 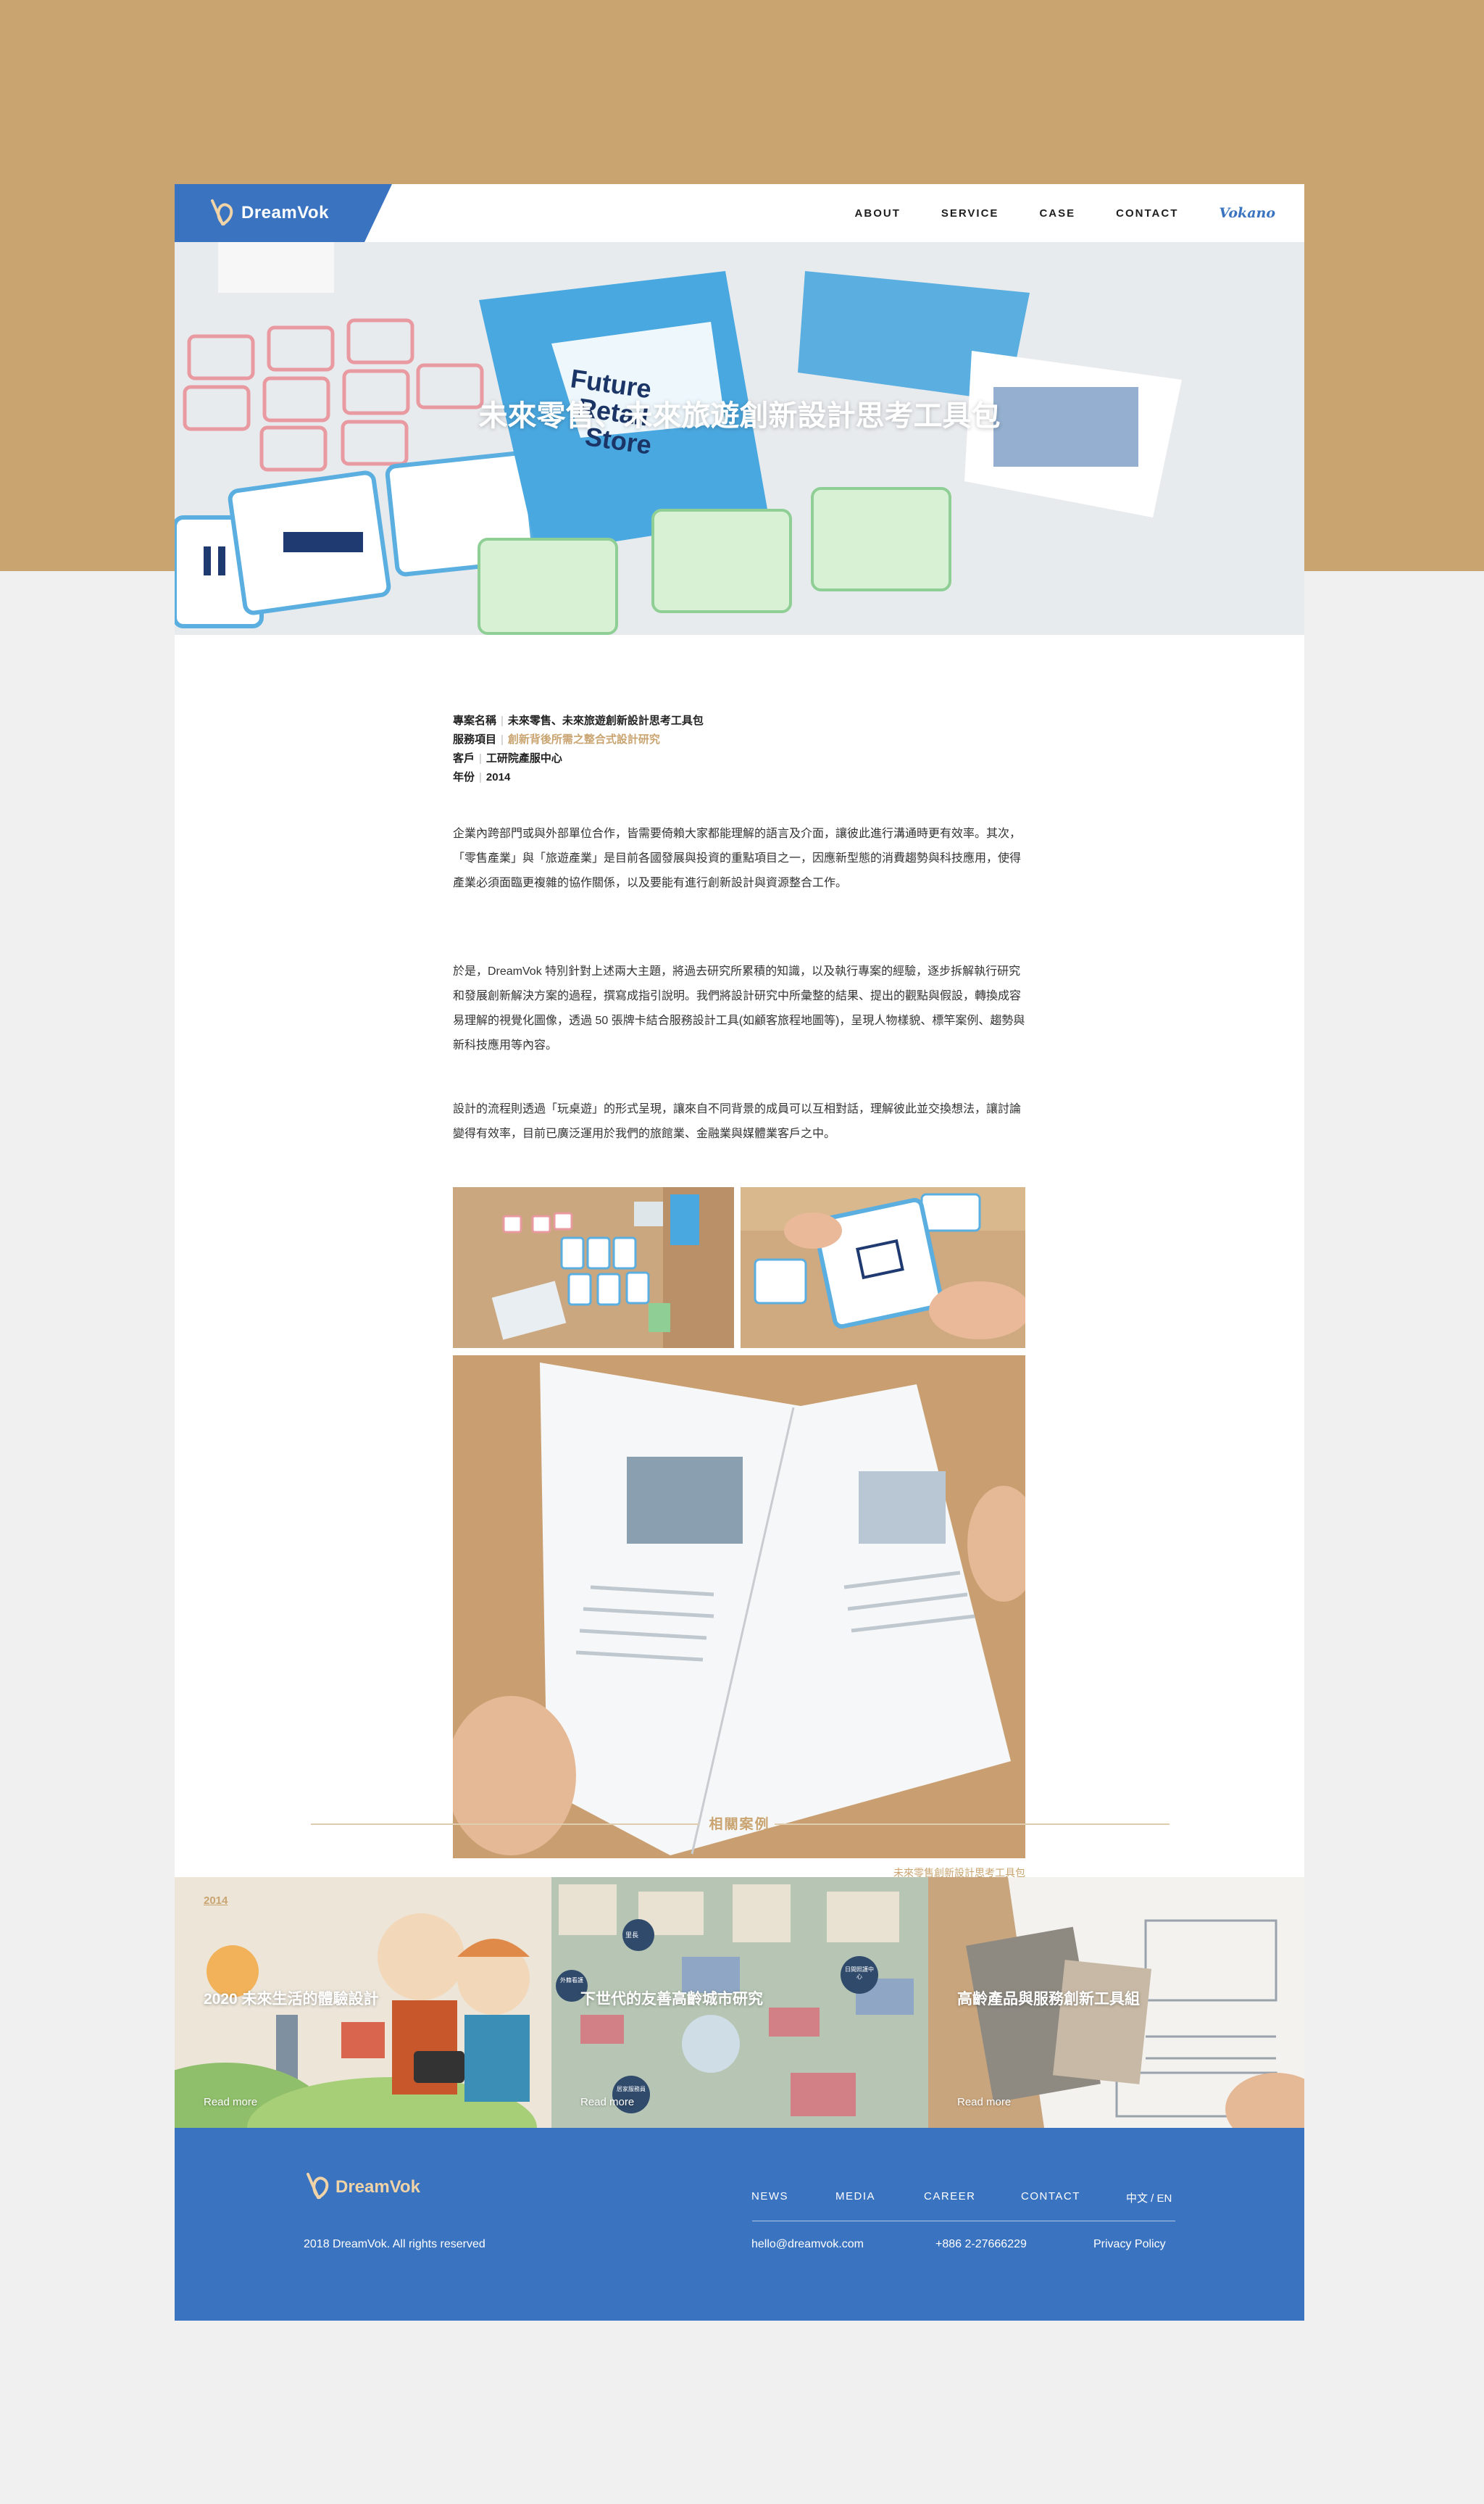 I want to click on main-nav: ABOUT SERVICE CASE CONTACT Vokano, so click(x=1065, y=213).